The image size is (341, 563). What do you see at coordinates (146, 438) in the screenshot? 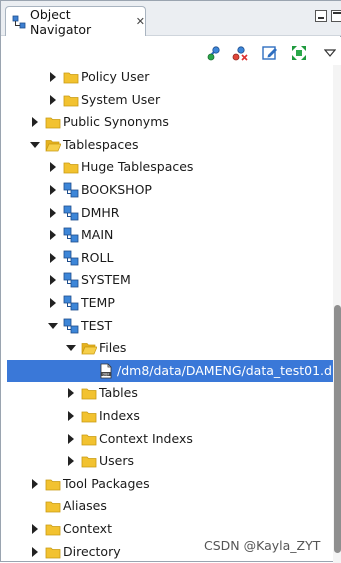
I see `tree-item-label: Context Indexs` at bounding box center [146, 438].